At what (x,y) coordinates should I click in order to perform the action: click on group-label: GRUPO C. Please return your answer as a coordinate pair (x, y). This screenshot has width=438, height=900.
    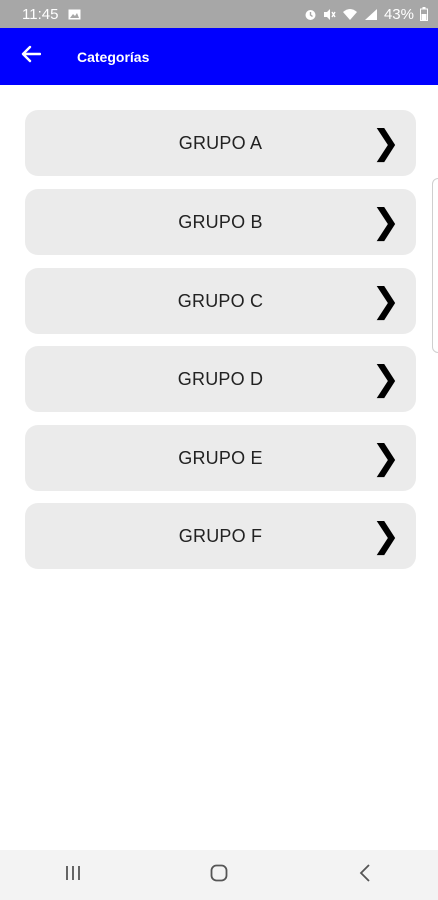
    Looking at the image, I should click on (220, 300).